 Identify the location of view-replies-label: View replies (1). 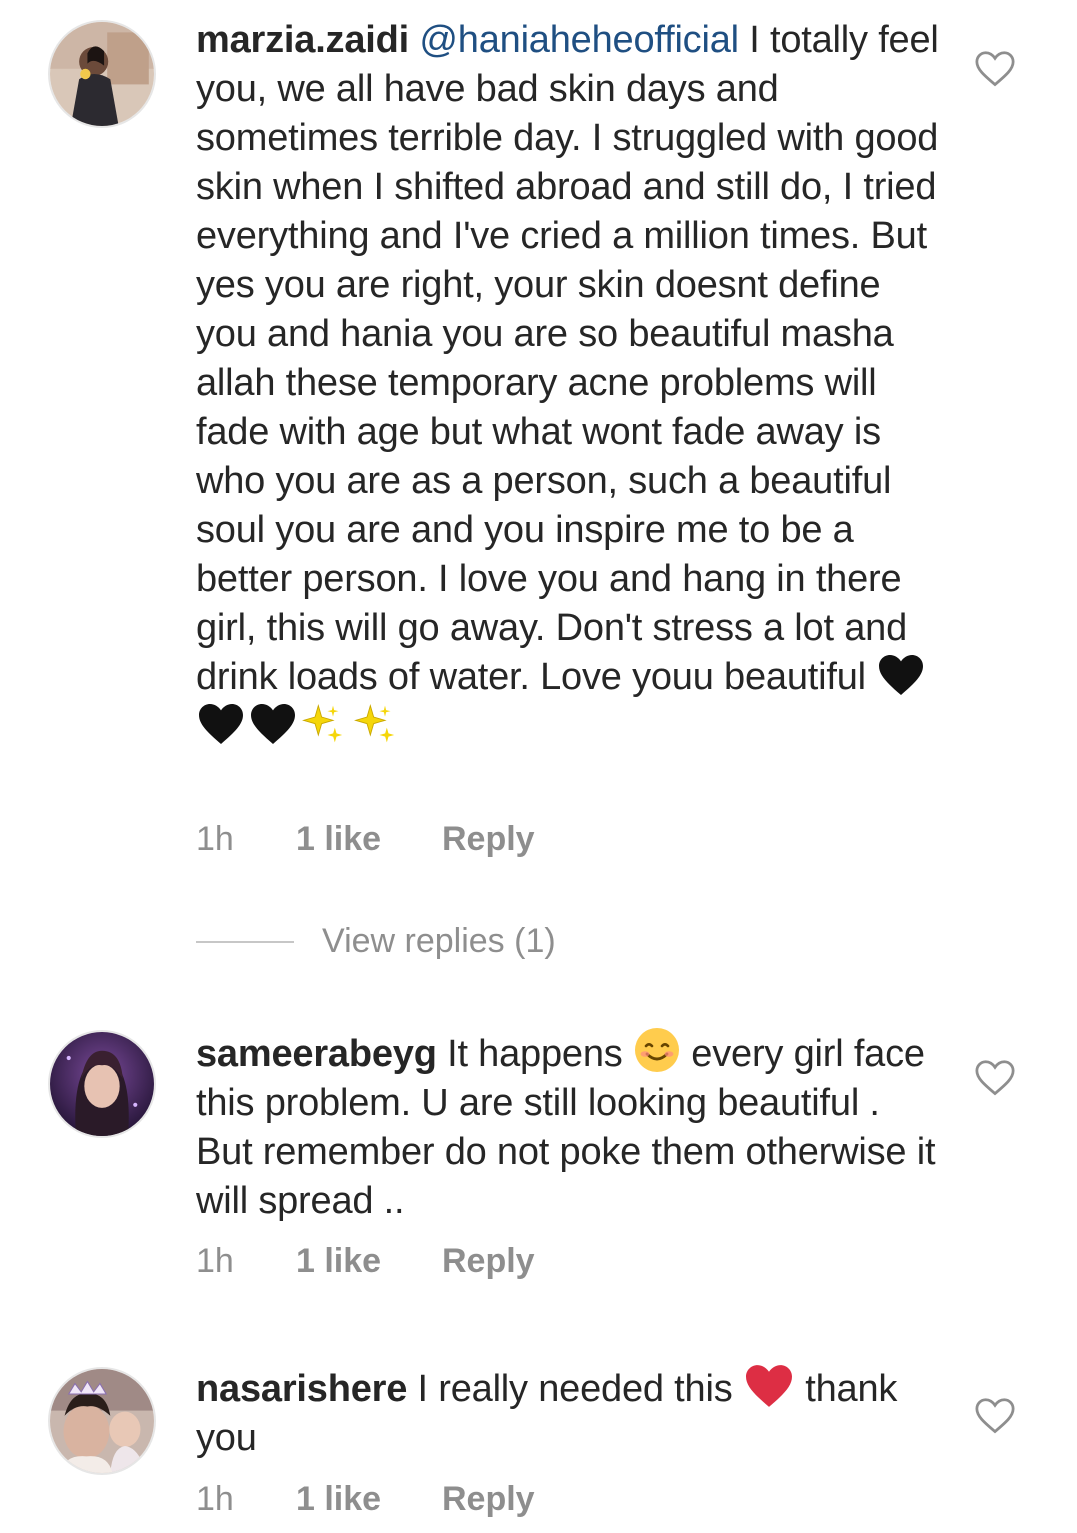
(439, 941).